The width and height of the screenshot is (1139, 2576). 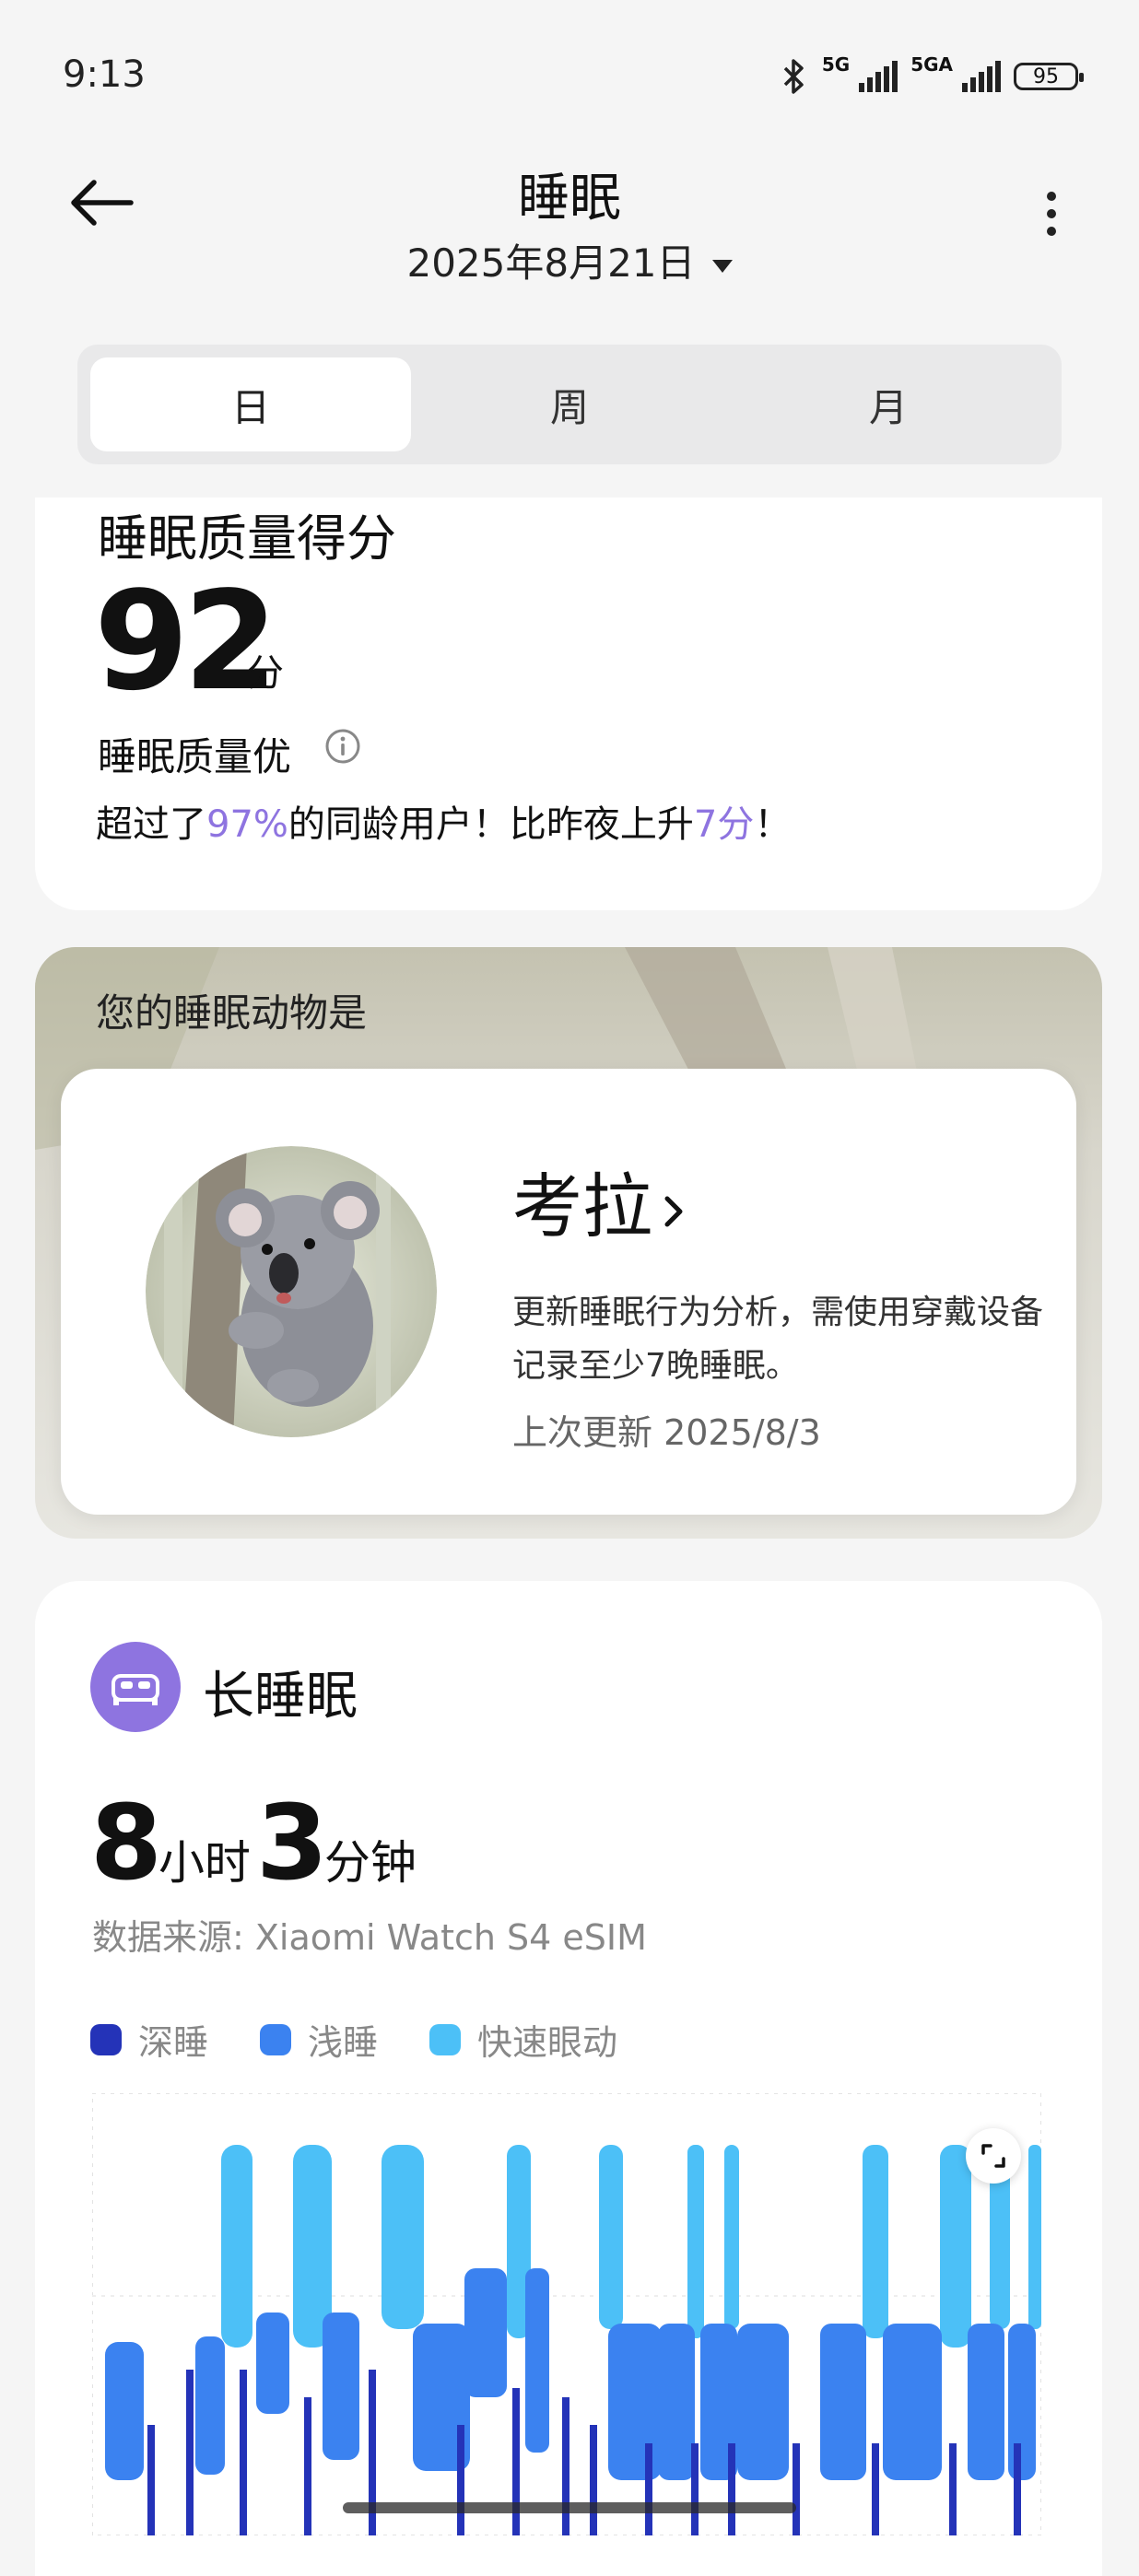 What do you see at coordinates (250, 404) in the screenshot?
I see `tab-day: 日` at bounding box center [250, 404].